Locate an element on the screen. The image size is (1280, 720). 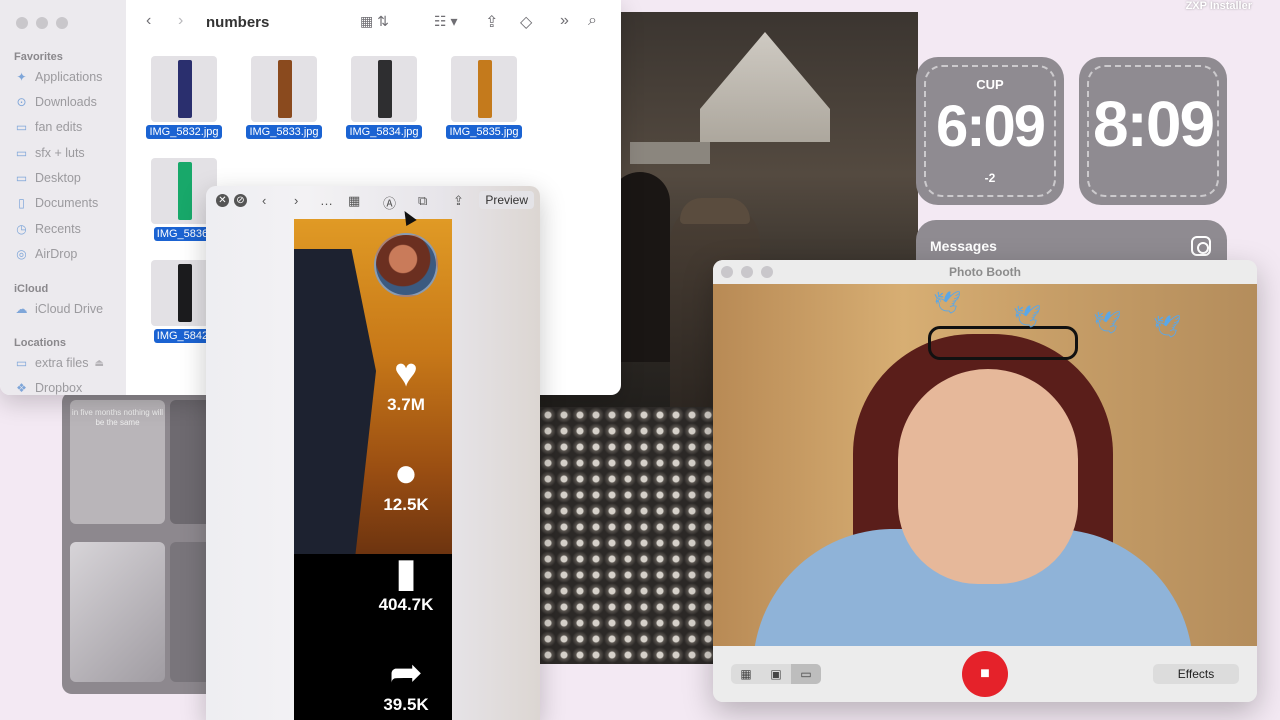
open-in-preview-button: Preview is located at coordinates (506, 200).